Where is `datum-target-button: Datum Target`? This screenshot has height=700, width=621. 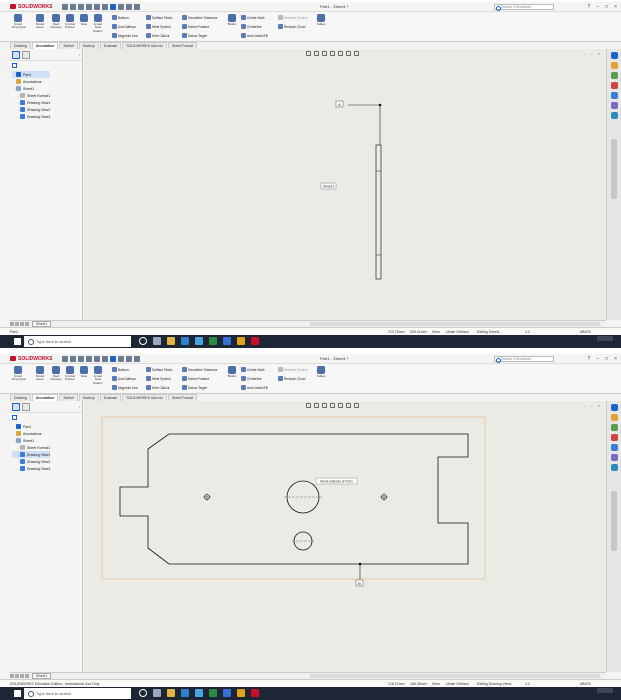
datum-target-button: Datum Target is located at coordinates (194, 35).